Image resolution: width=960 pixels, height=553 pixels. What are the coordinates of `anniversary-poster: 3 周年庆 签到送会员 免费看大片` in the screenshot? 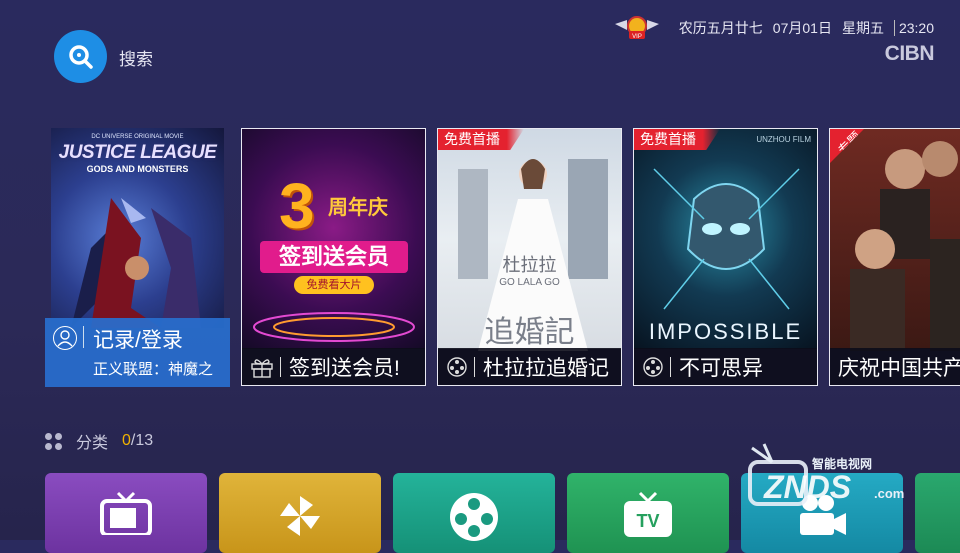 It's located at (333, 239).